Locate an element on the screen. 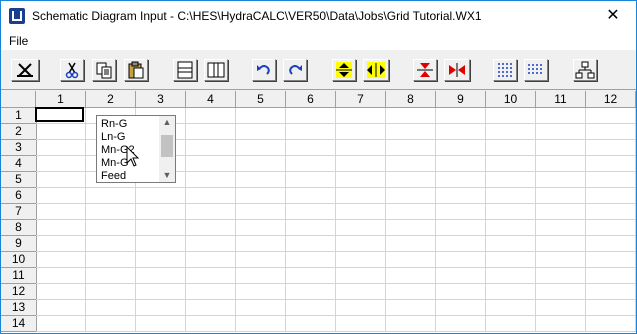 The image size is (637, 334). collapse-vertical-button is located at coordinates (425, 70).